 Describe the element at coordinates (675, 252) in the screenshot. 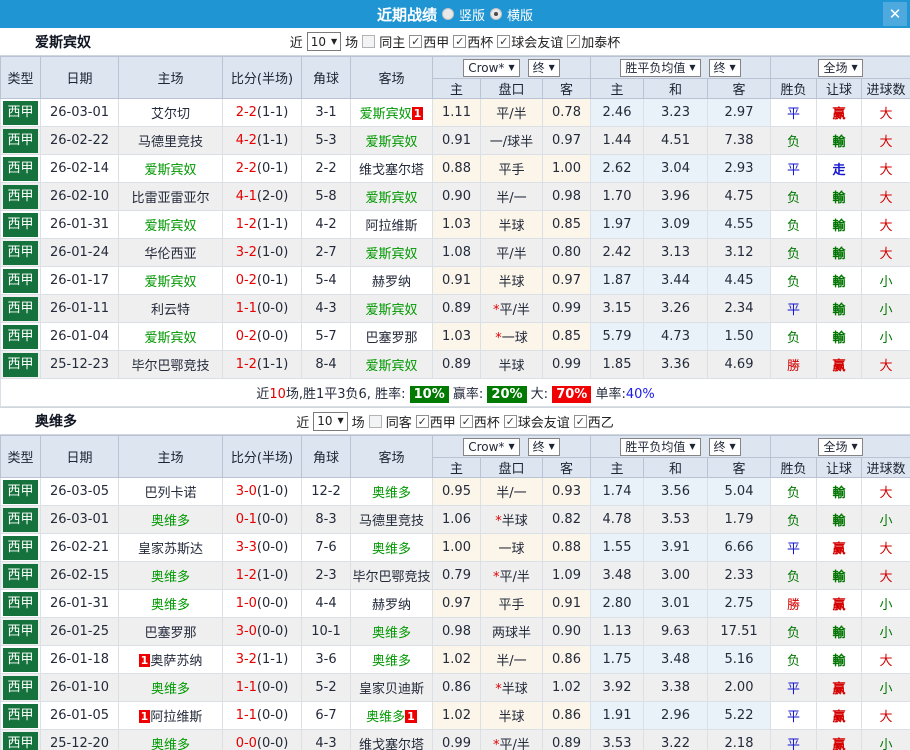

I see `cell-eu-draw-odds: 3.13` at that location.